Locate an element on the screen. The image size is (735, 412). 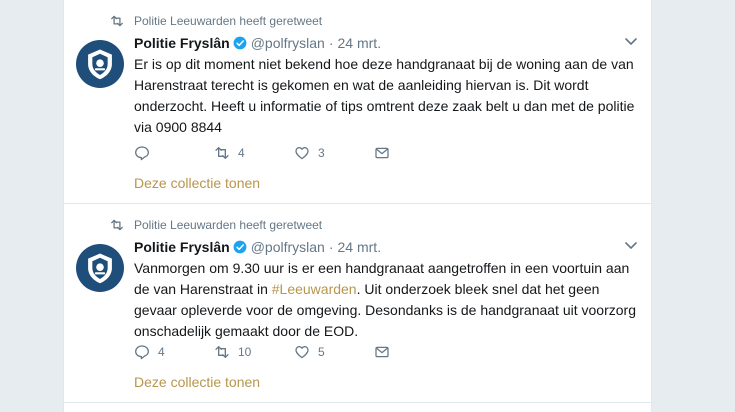
reply-button is located at coordinates (174, 153).